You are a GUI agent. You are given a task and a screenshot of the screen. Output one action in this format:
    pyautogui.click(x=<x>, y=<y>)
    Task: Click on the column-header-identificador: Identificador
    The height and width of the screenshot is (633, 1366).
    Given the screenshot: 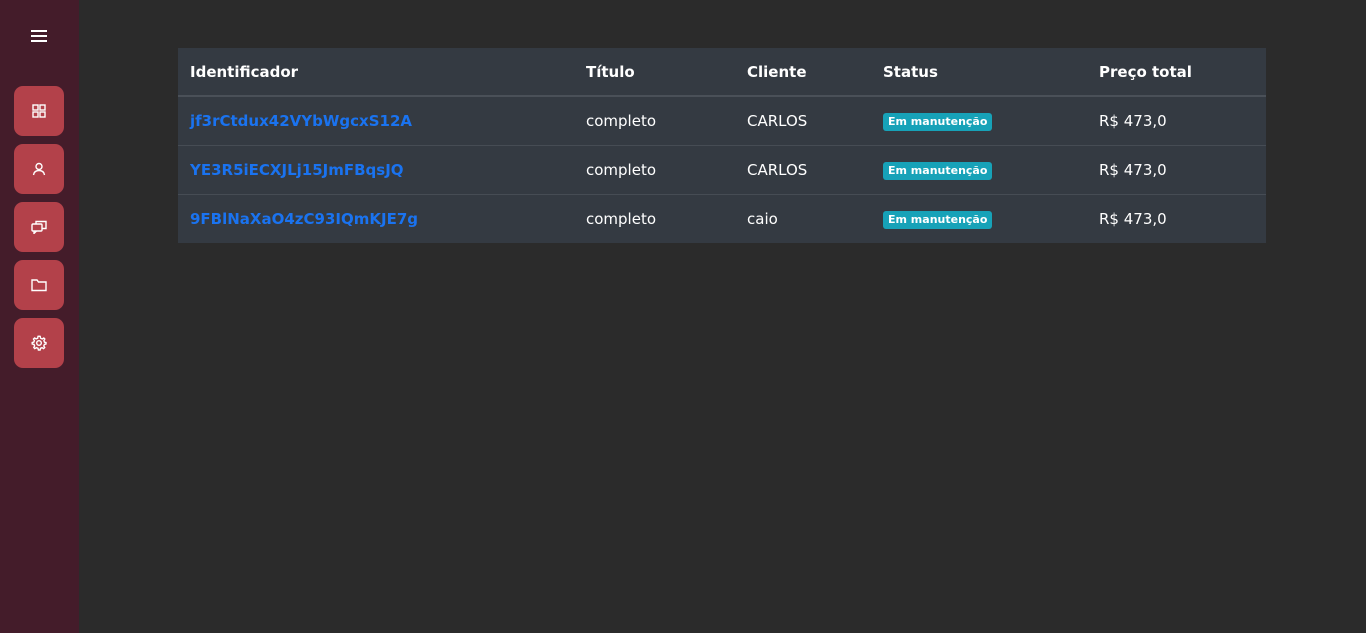 What is the action you would take?
    pyautogui.click(x=376, y=72)
    